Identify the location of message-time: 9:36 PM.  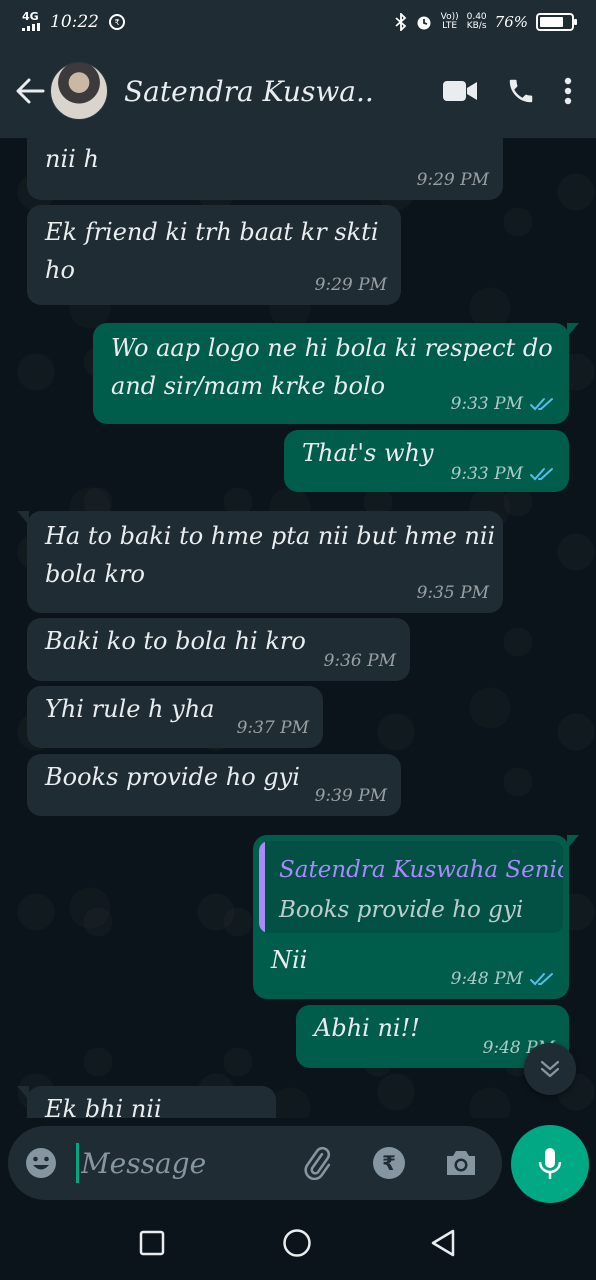
(359, 661).